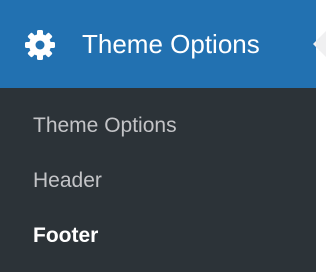 This screenshot has width=326, height=272. Describe the element at coordinates (40, 45) in the screenshot. I see `gear-icon` at that location.